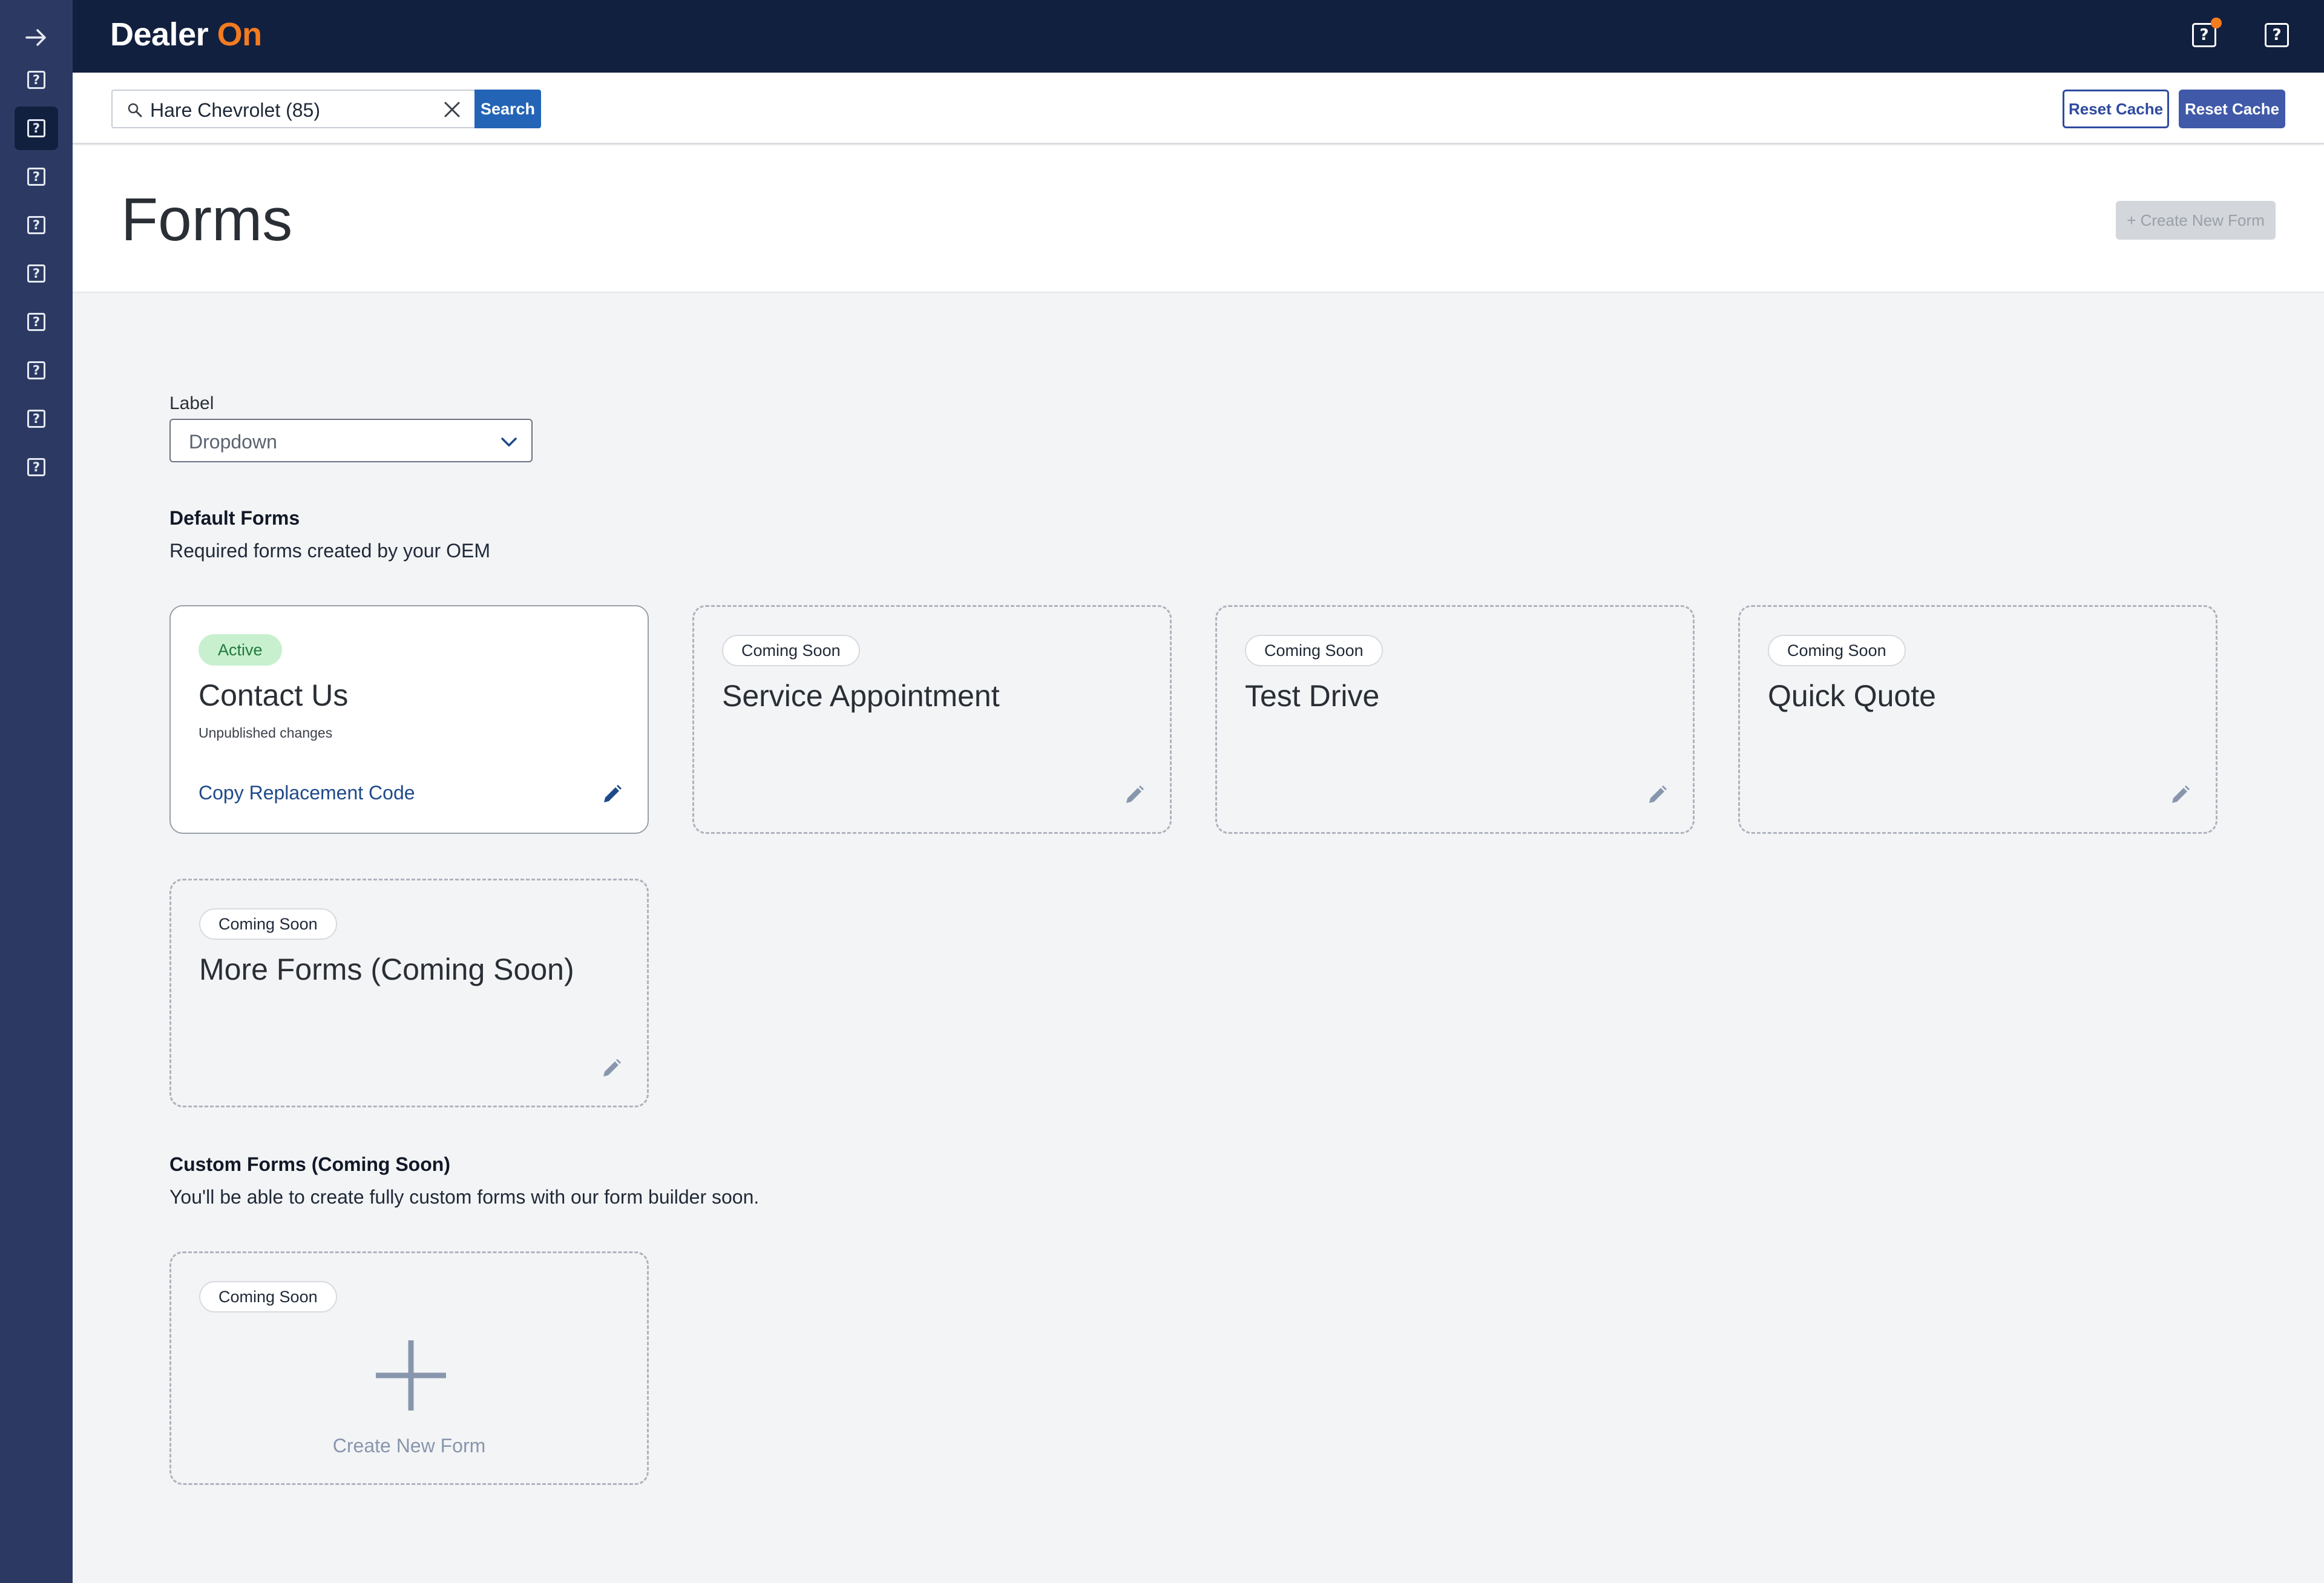 Image resolution: width=2324 pixels, height=1583 pixels. I want to click on form-card-title: Service Appointment, so click(861, 696).